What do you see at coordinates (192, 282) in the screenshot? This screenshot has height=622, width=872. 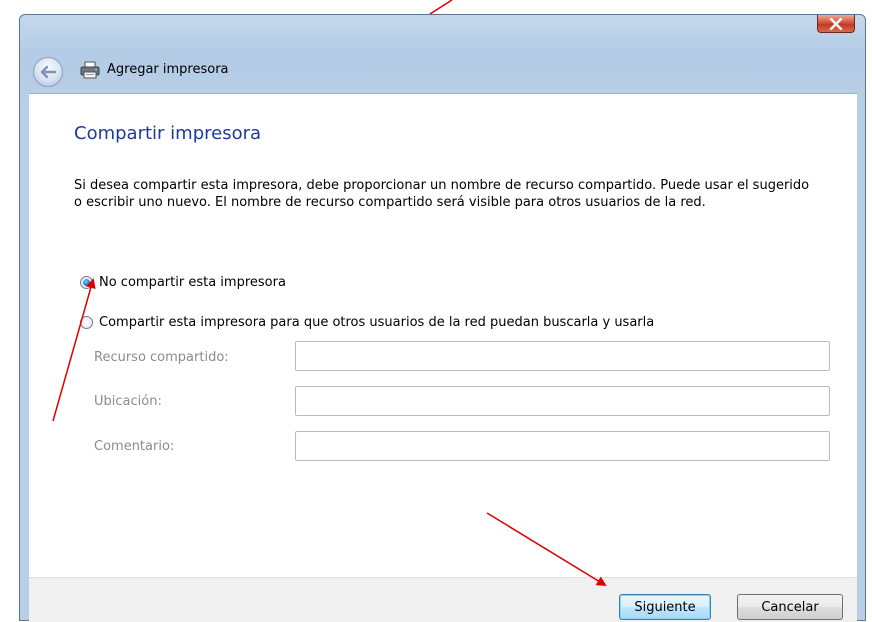 I see `no-share-label: No compartir esta impresora` at bounding box center [192, 282].